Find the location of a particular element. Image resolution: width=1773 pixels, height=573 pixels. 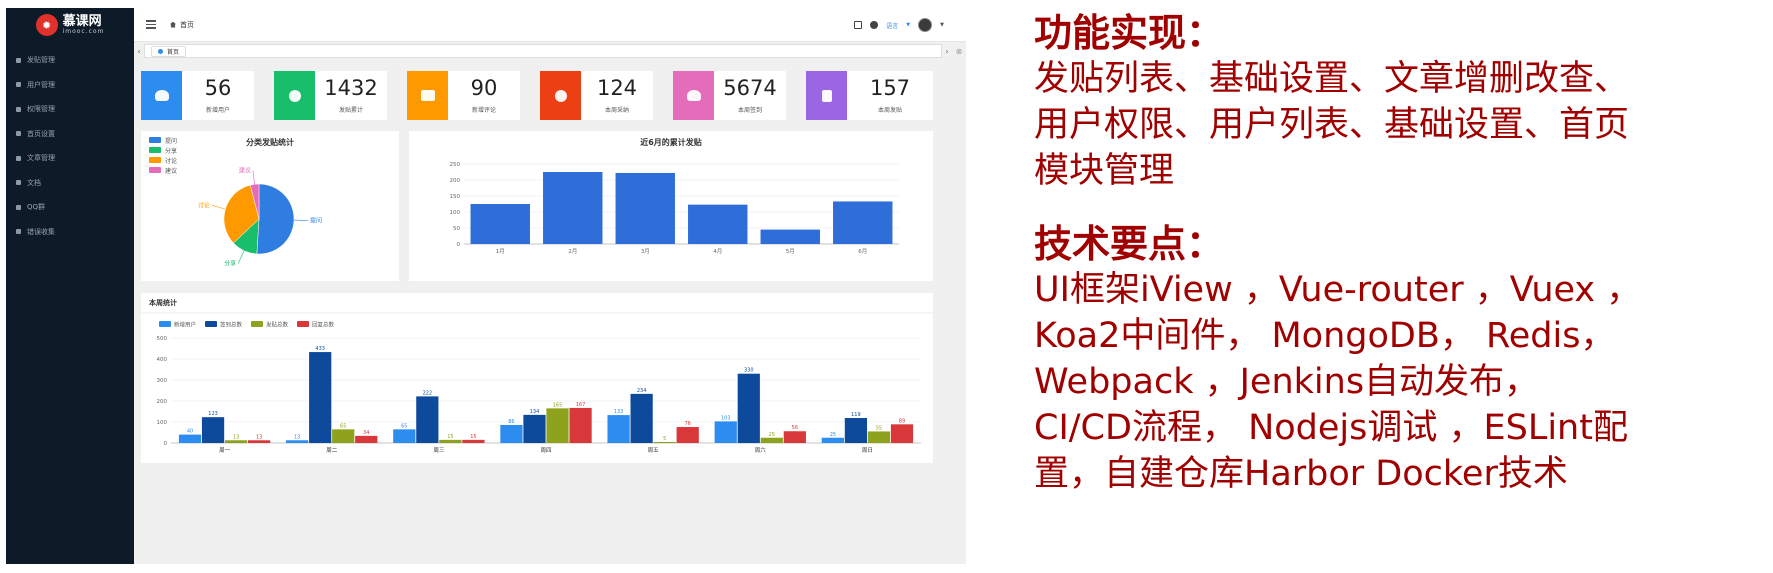

x-tick-label: 6月 is located at coordinates (862, 251).